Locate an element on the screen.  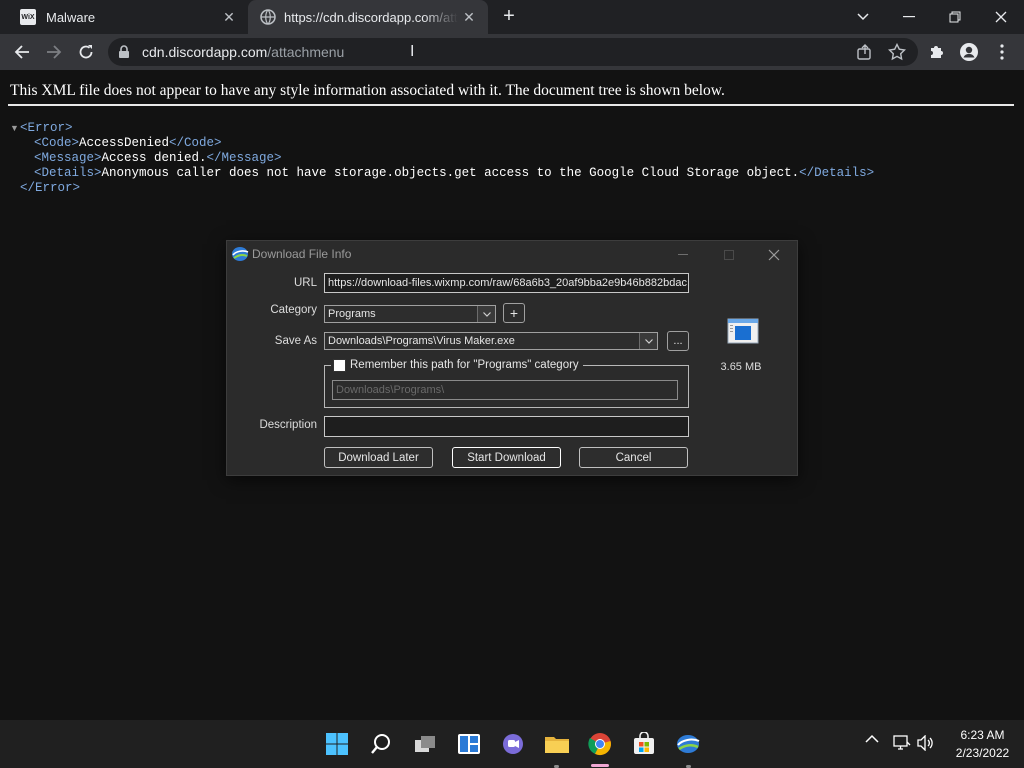
kebab-menu-icon is located at coordinates (1002, 52).